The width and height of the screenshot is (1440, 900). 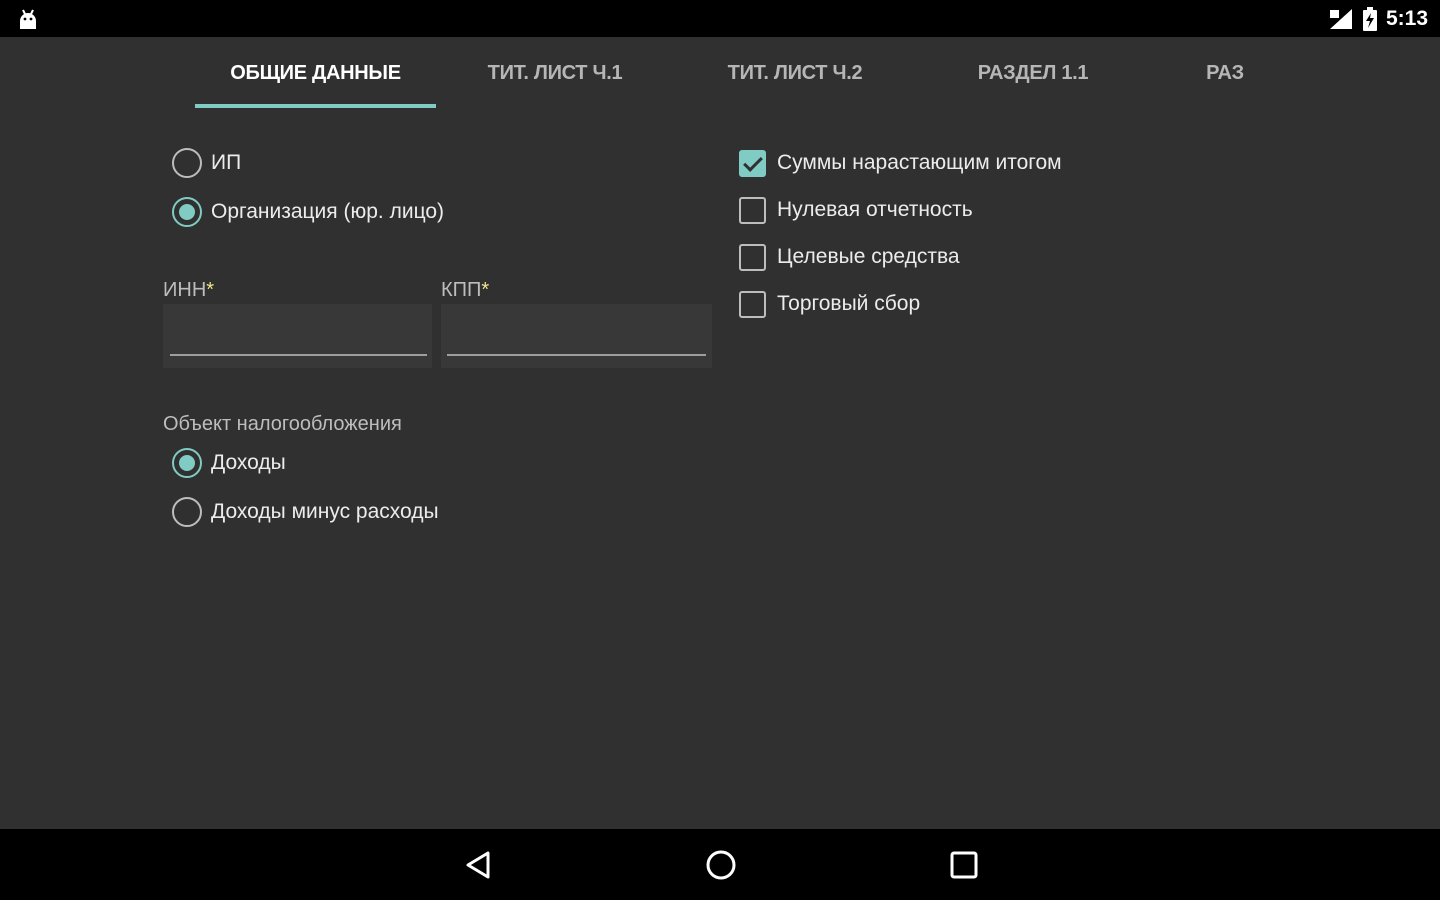 What do you see at coordinates (964, 865) in the screenshot?
I see `recents-icon` at bounding box center [964, 865].